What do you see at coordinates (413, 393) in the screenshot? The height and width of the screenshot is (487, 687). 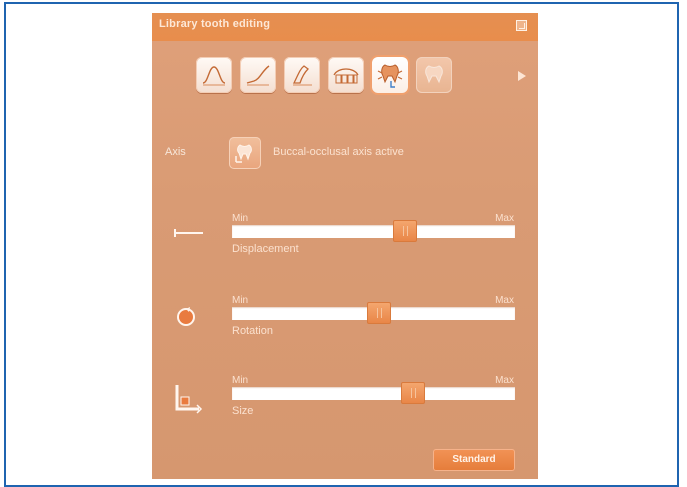 I see `size-slider-thumb` at bounding box center [413, 393].